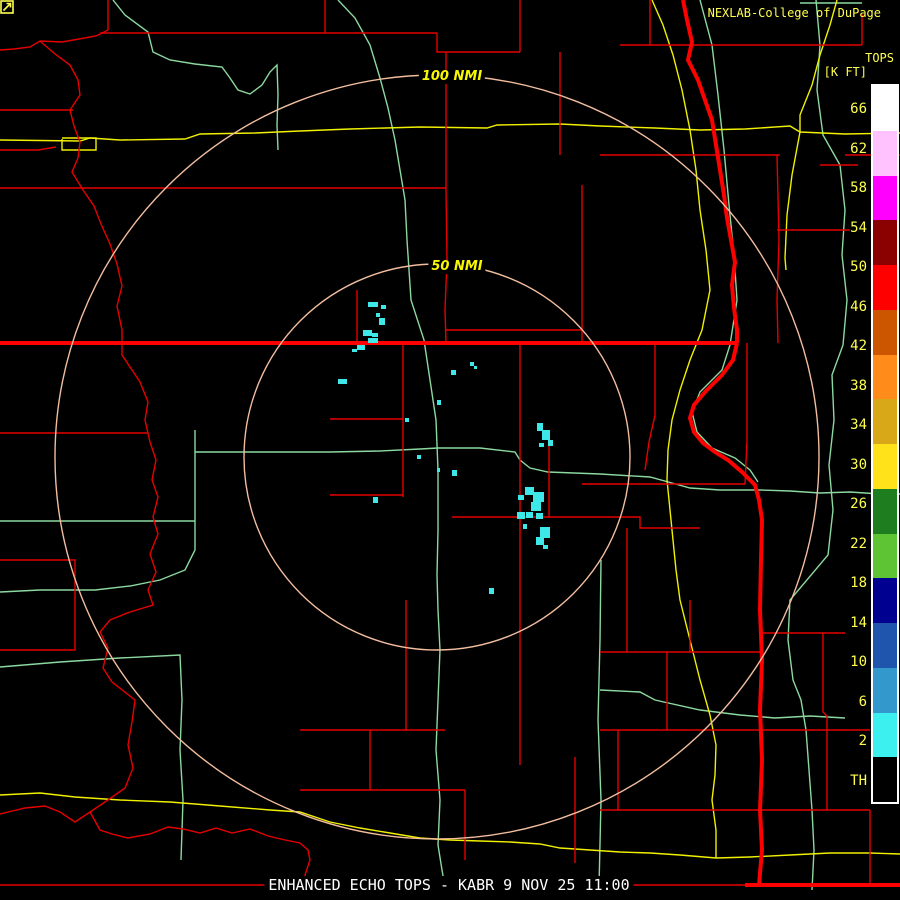 The width and height of the screenshot is (900, 900). Describe the element at coordinates (452, 77) in the screenshot. I see `range-ring-label: 100 NMI` at that location.